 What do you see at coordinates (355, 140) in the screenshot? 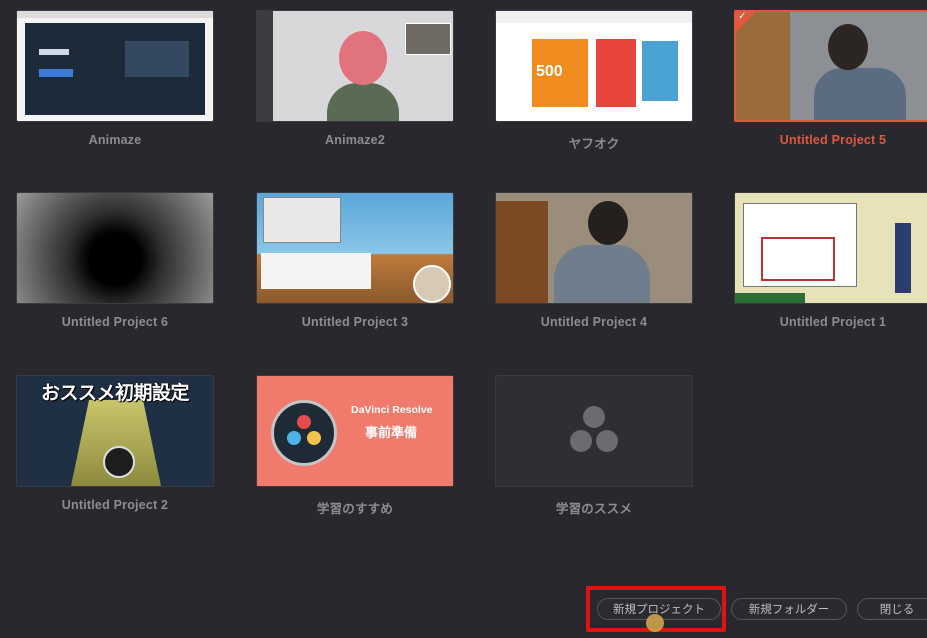
I see `project-name: Animaze2` at bounding box center [355, 140].